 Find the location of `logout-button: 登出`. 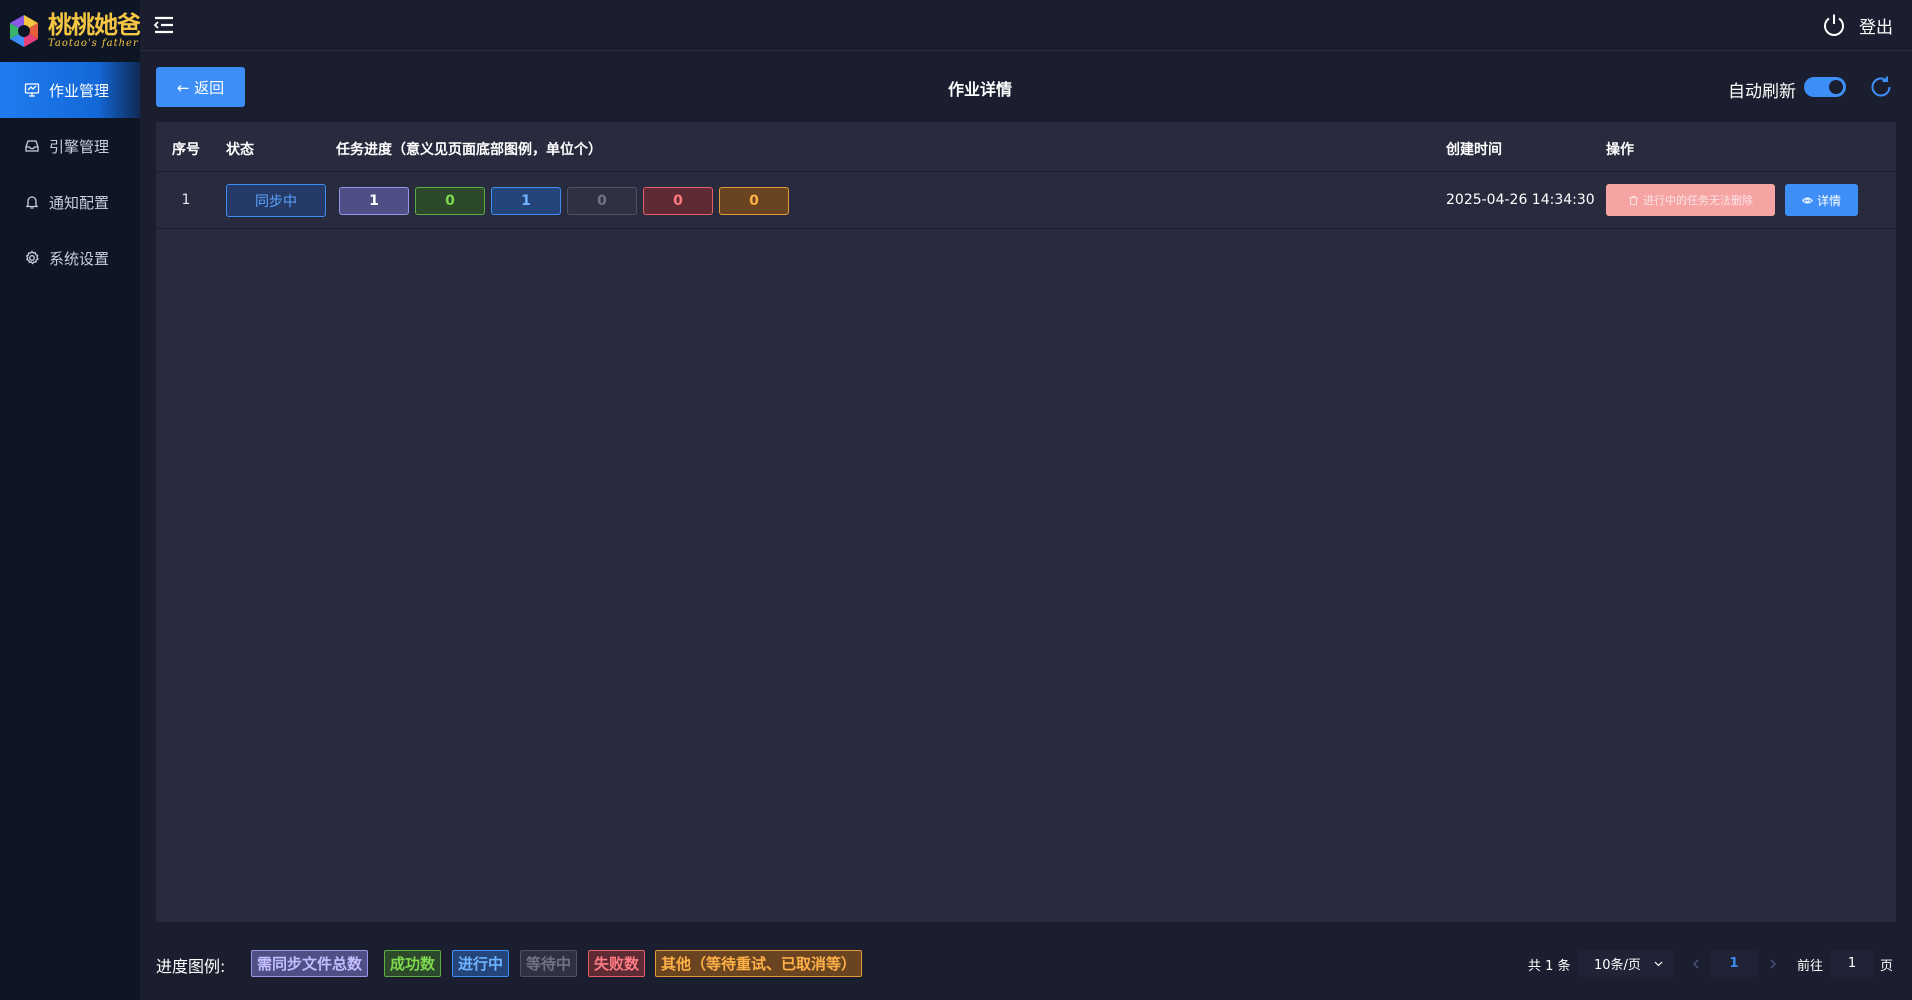

logout-button: 登出 is located at coordinates (1857, 25).